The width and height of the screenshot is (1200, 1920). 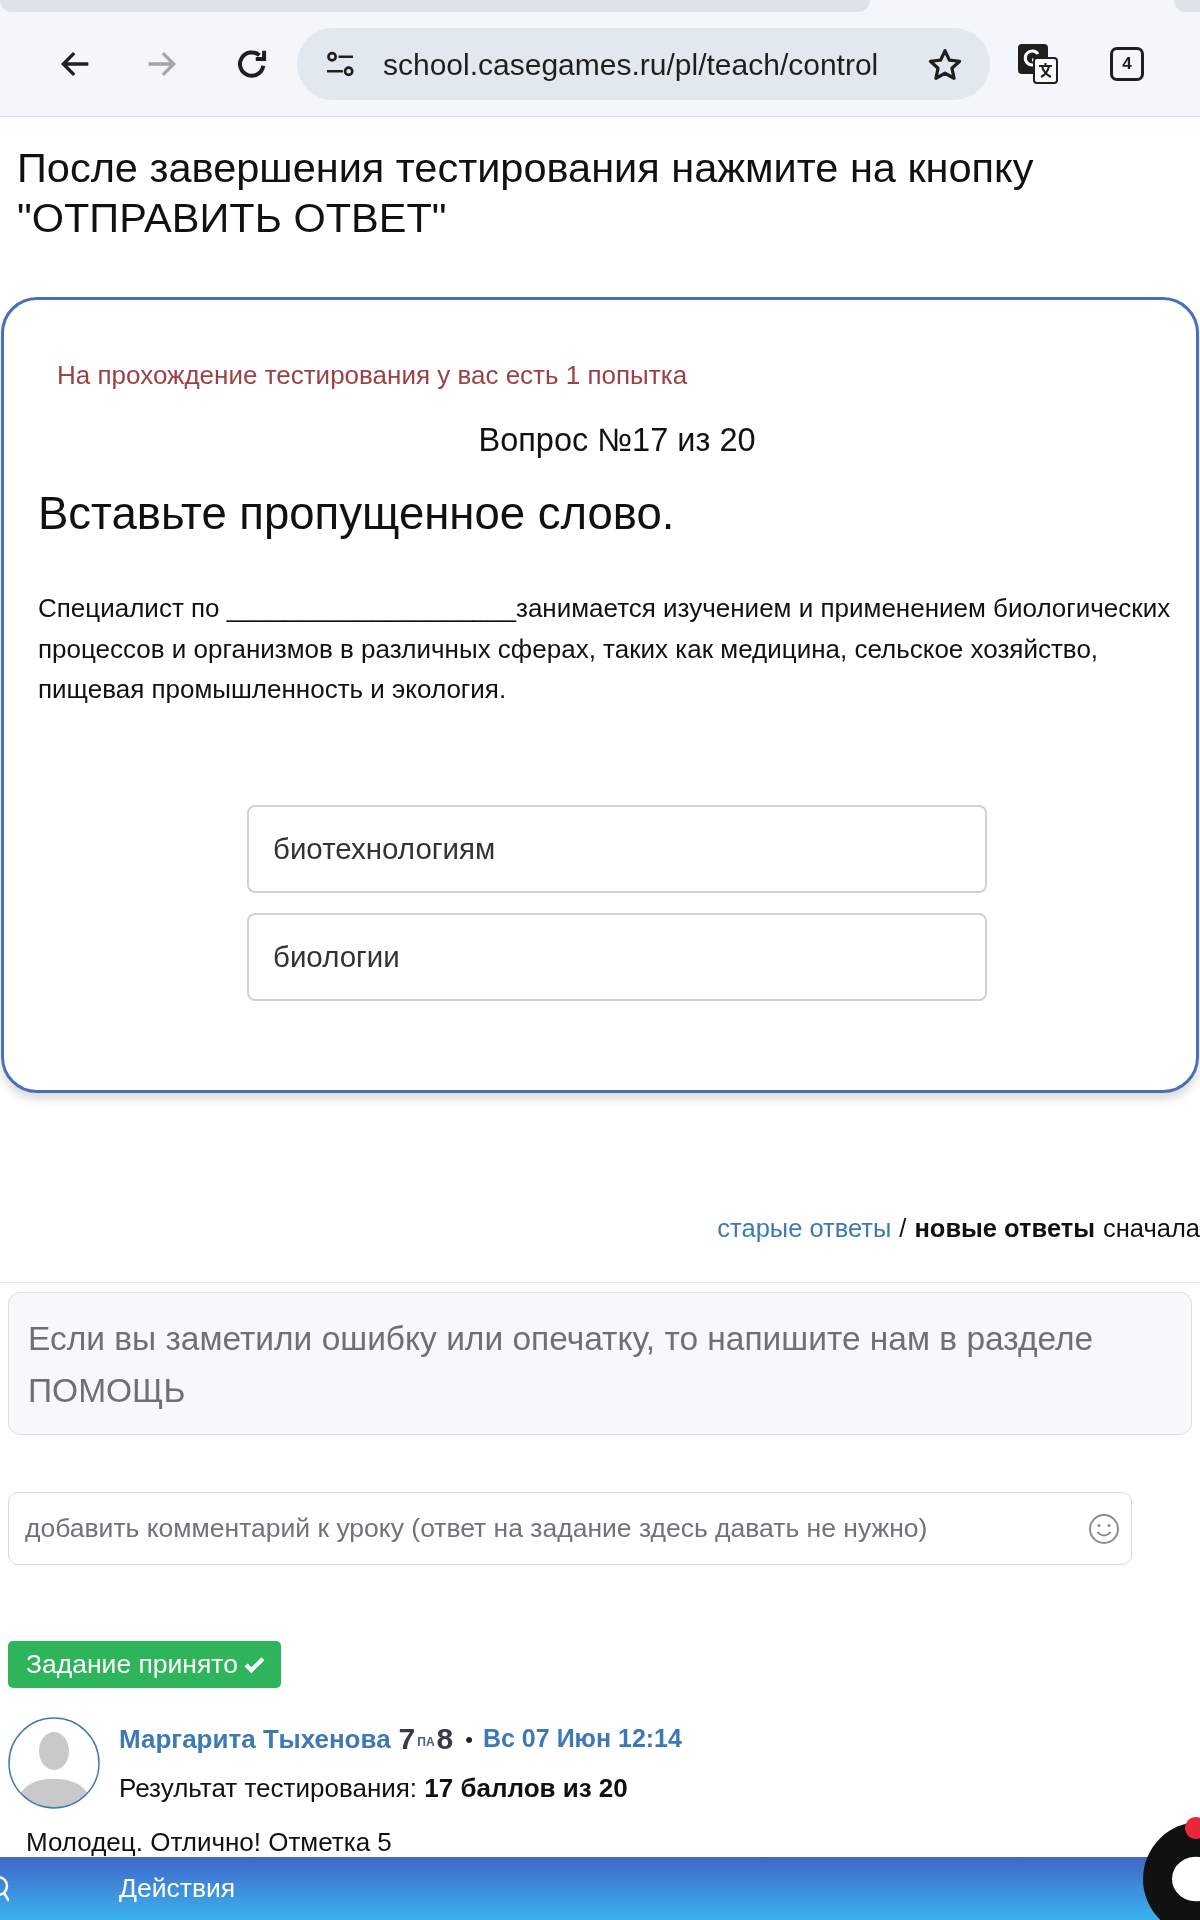 I want to click on author-name: Маргарита Тыхенова, so click(x=255, y=1739).